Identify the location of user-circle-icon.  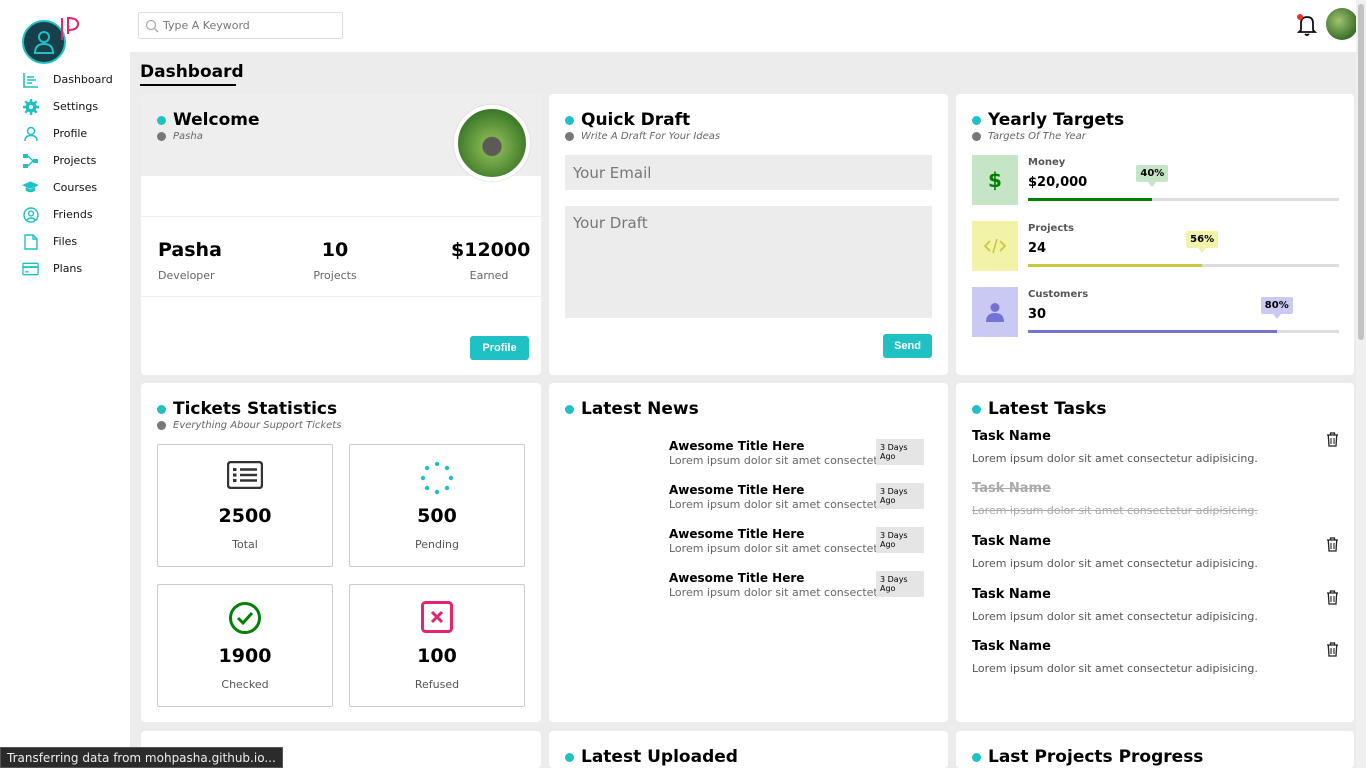
(30, 214).